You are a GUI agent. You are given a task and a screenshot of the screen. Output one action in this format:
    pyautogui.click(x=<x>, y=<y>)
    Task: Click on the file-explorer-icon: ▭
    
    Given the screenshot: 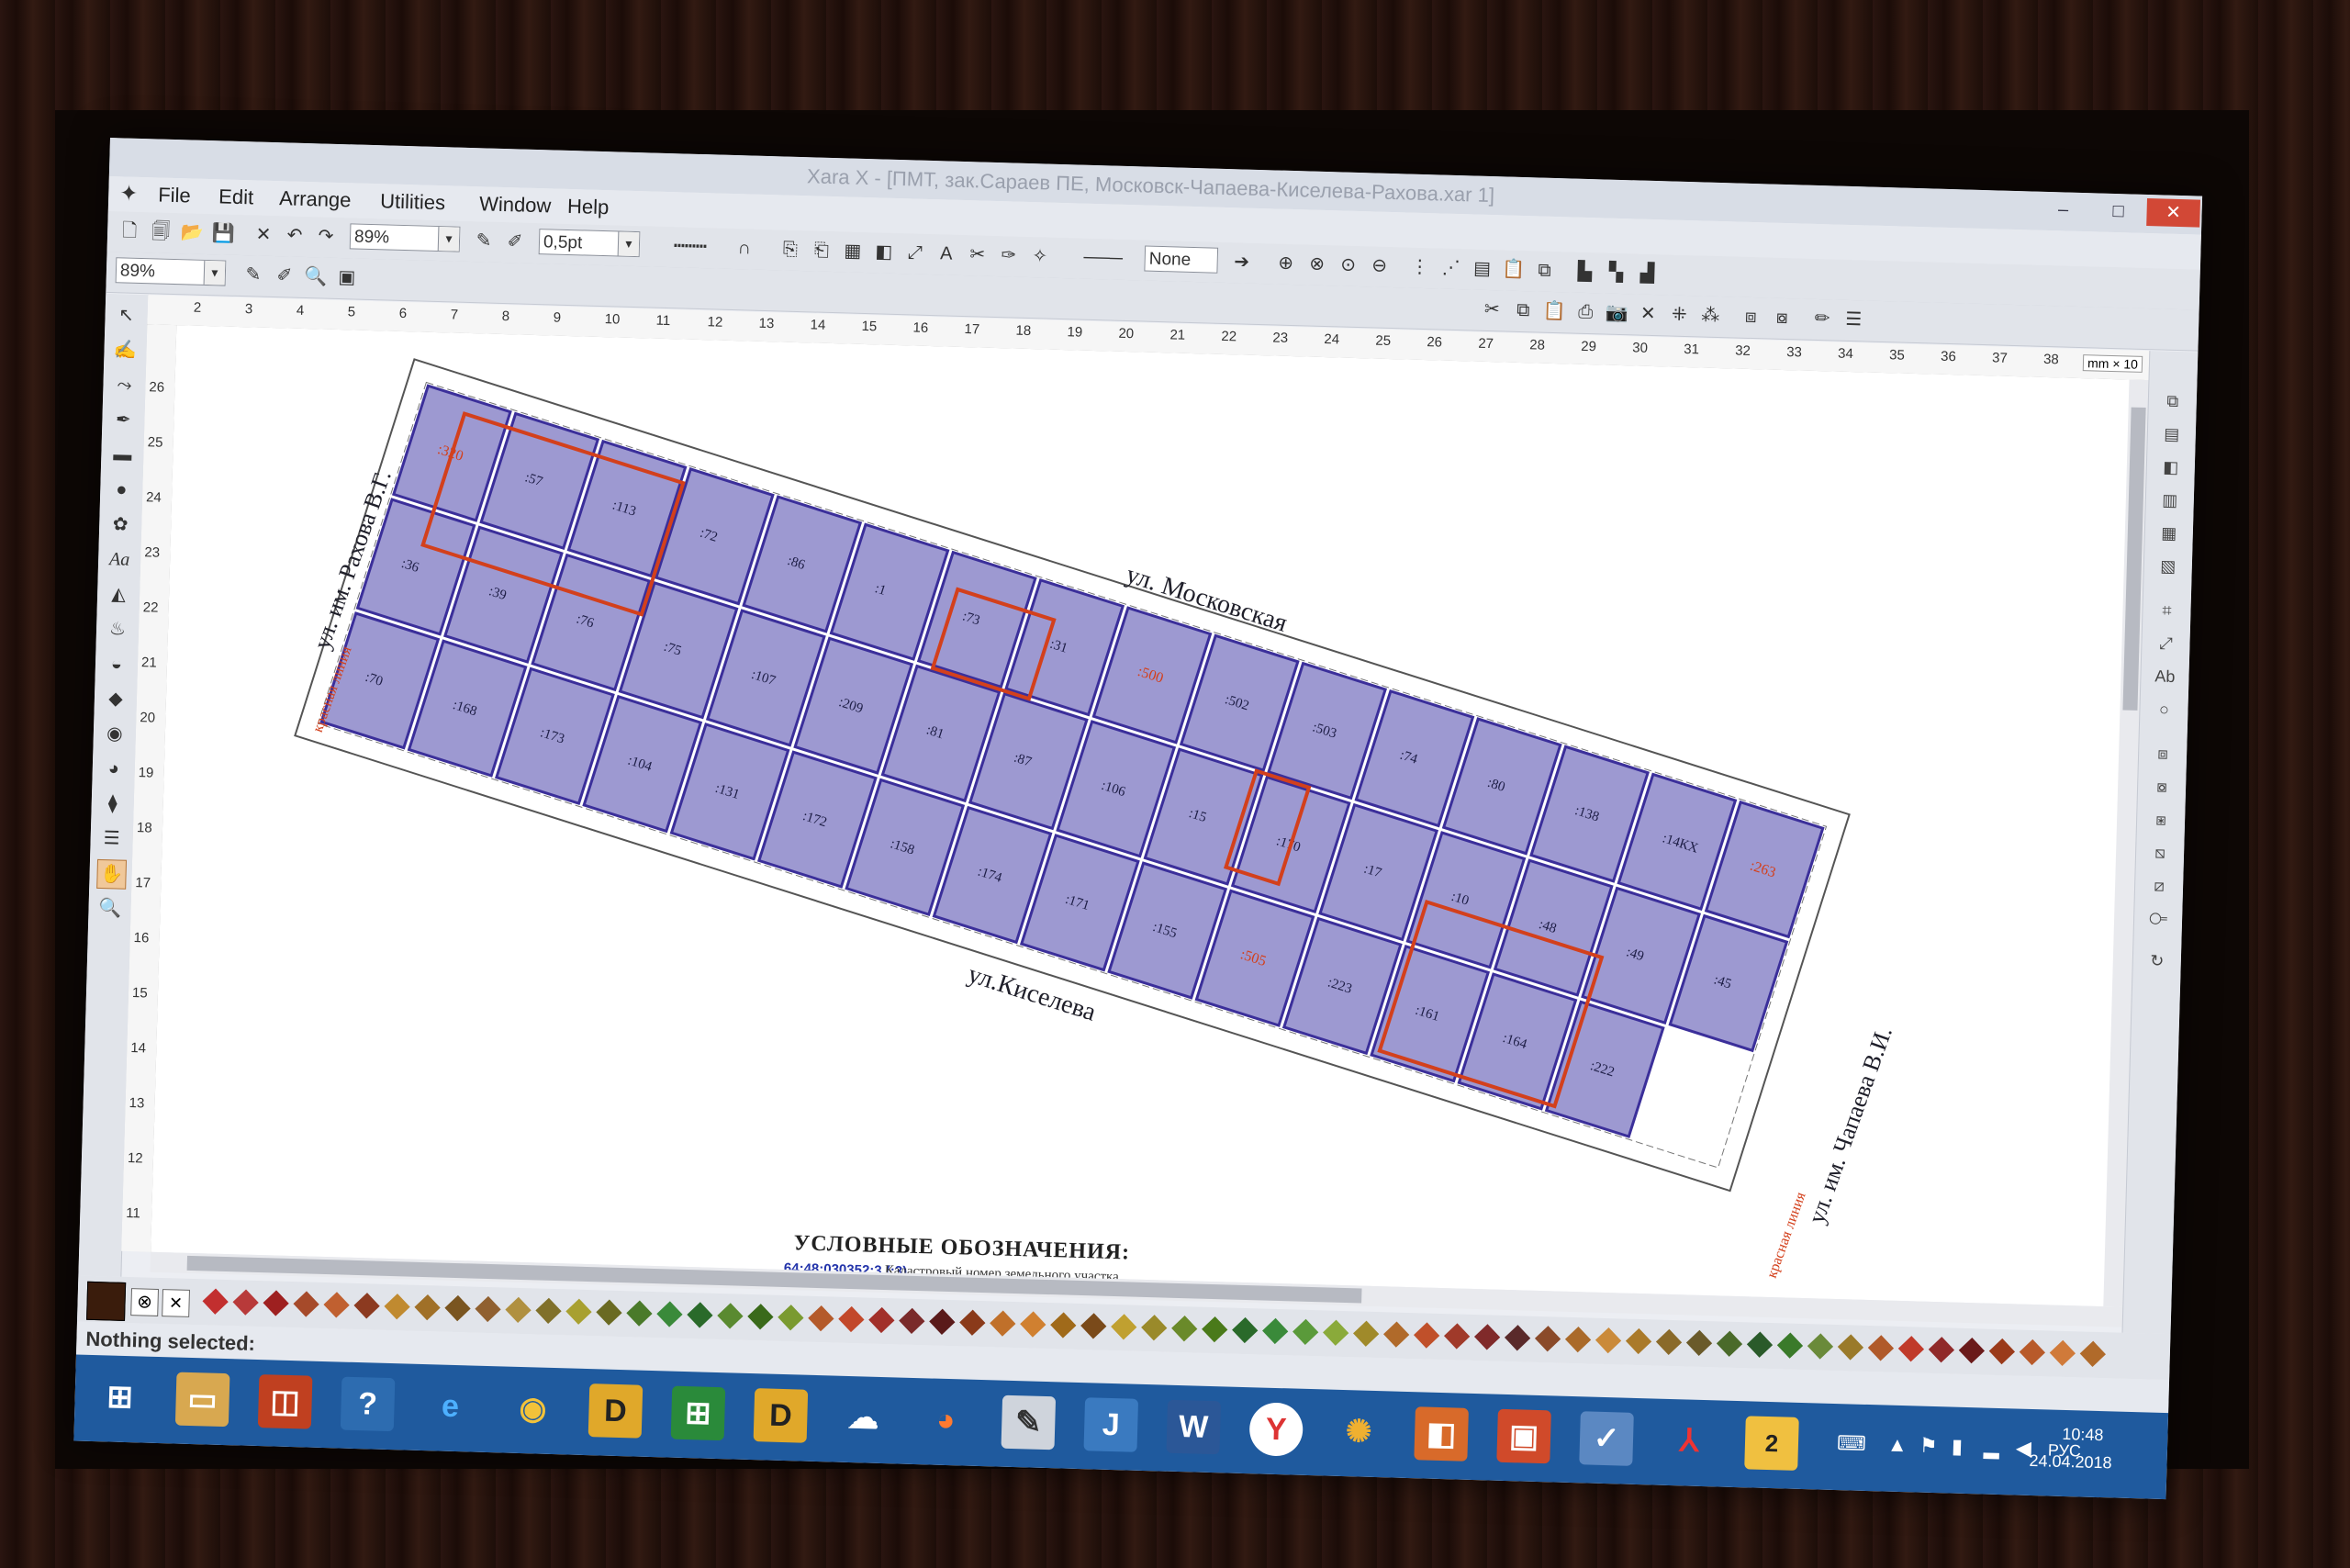 What is the action you would take?
    pyautogui.click(x=202, y=1400)
    